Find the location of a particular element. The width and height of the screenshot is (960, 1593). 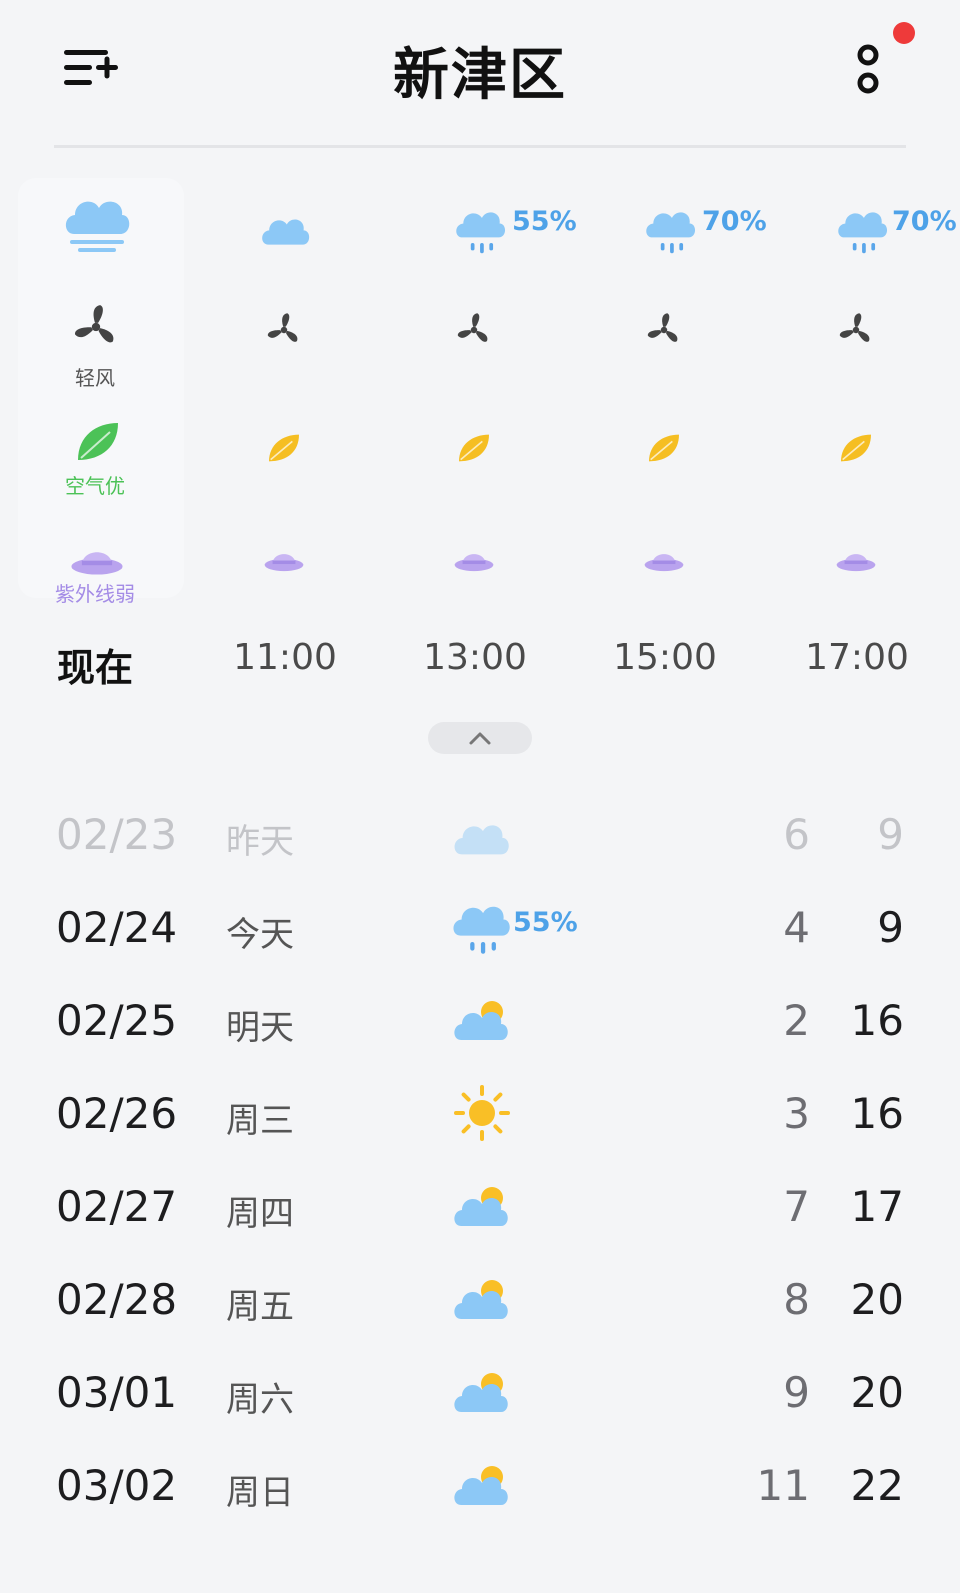

daily-row: 02/26 周三 3 16 is located at coordinates (480, 1117).